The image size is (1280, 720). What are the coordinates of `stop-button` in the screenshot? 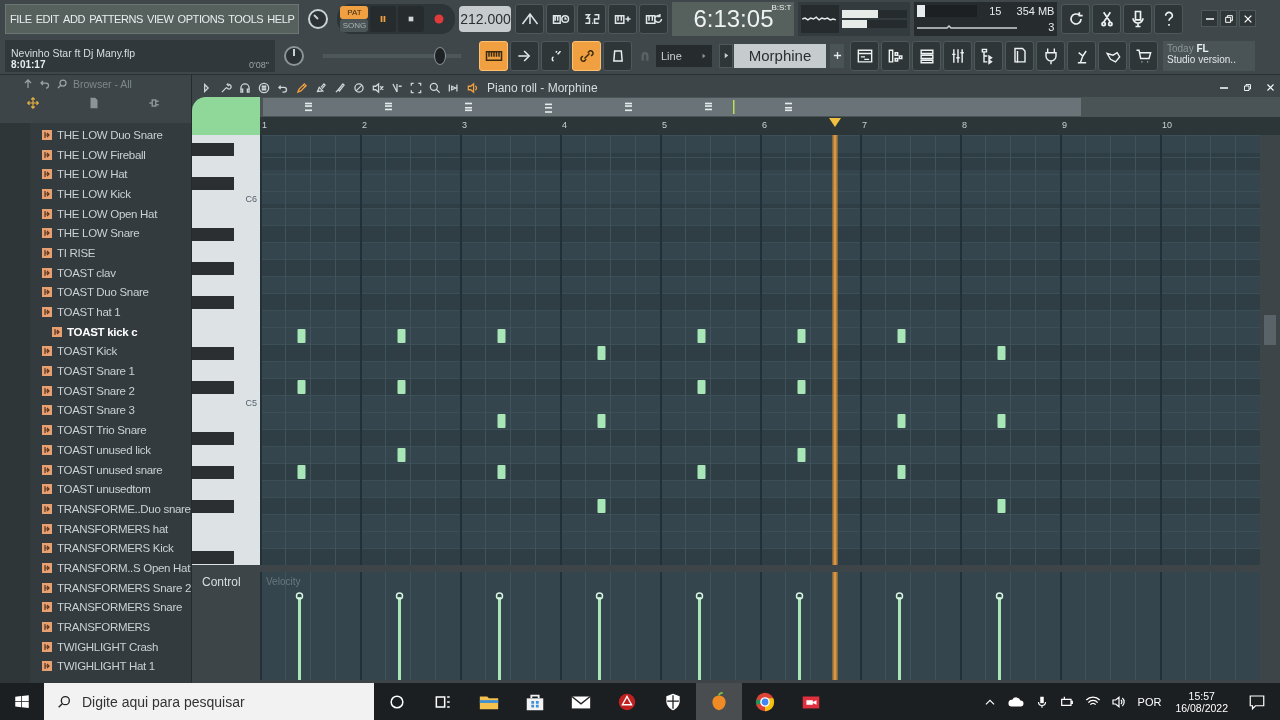 It's located at (411, 18).